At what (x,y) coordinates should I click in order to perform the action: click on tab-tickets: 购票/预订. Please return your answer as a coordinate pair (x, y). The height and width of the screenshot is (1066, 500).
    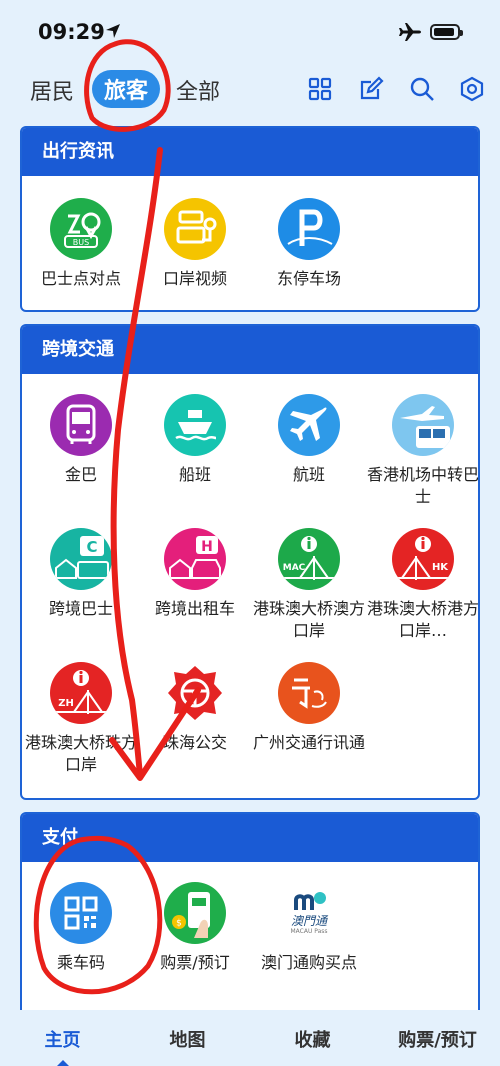
    Looking at the image, I should click on (437, 1039).